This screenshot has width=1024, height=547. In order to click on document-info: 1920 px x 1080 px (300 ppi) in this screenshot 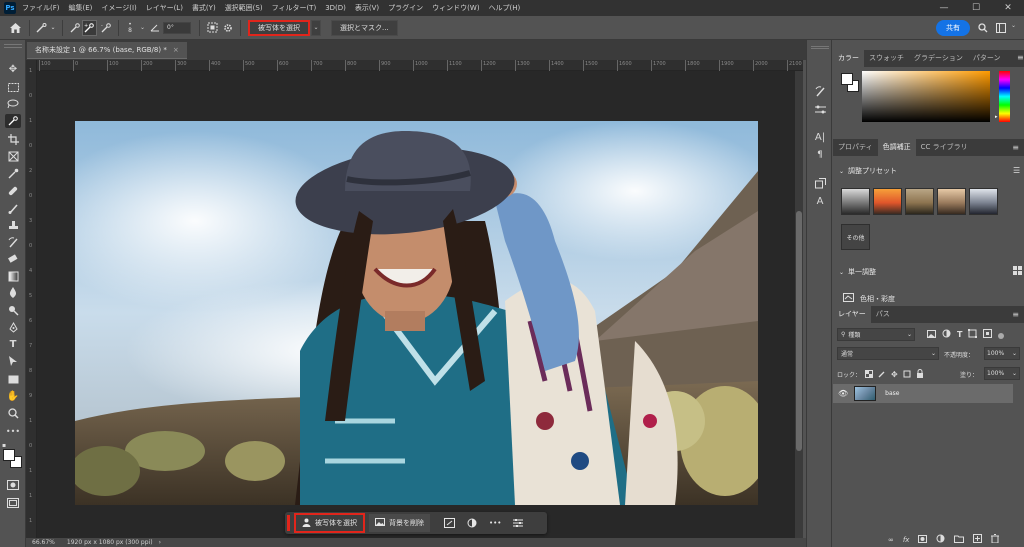, I will do `click(110, 542)`.